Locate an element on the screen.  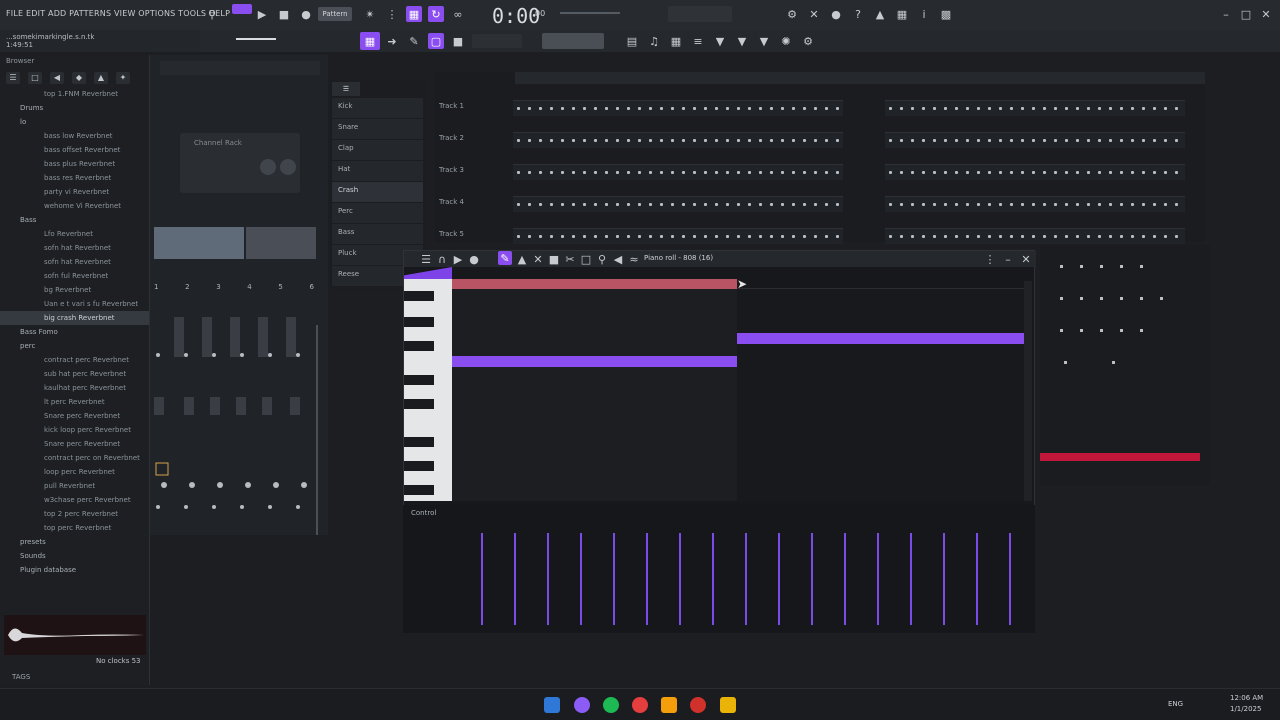
maximize-icon: □ is located at coordinates (1246, 14).